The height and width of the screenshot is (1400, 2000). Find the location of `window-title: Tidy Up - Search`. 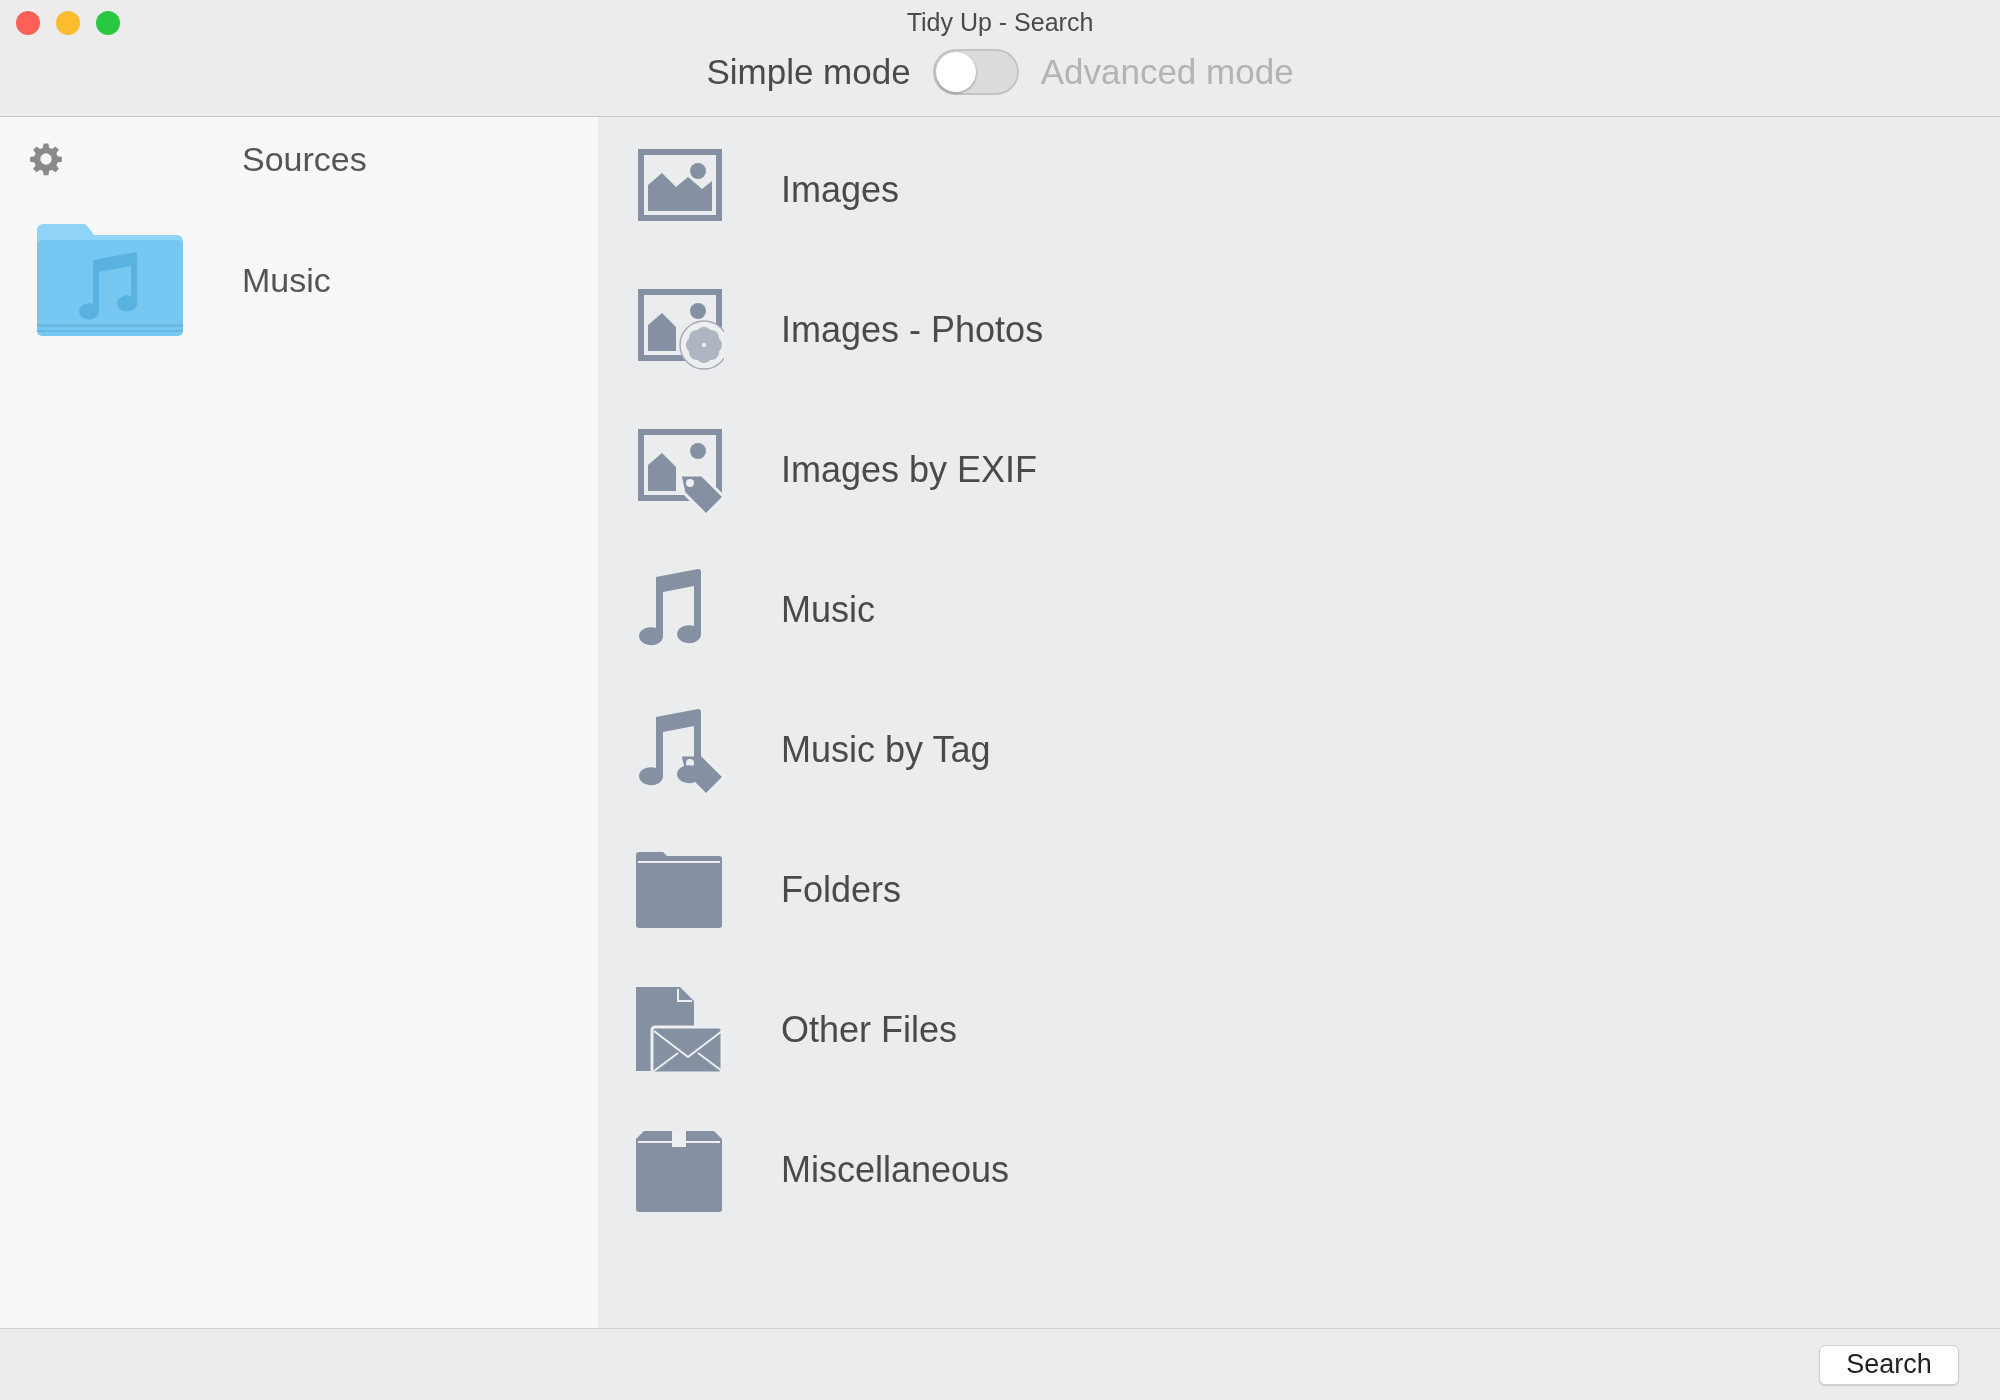

window-title: Tidy Up - Search is located at coordinates (1000, 22).